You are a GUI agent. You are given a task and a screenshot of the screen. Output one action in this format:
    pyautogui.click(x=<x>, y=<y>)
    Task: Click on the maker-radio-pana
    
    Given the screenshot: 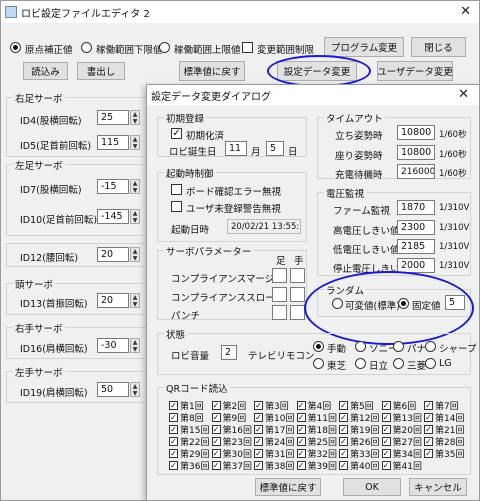 What is the action you would take?
    pyautogui.click(x=398, y=346)
    